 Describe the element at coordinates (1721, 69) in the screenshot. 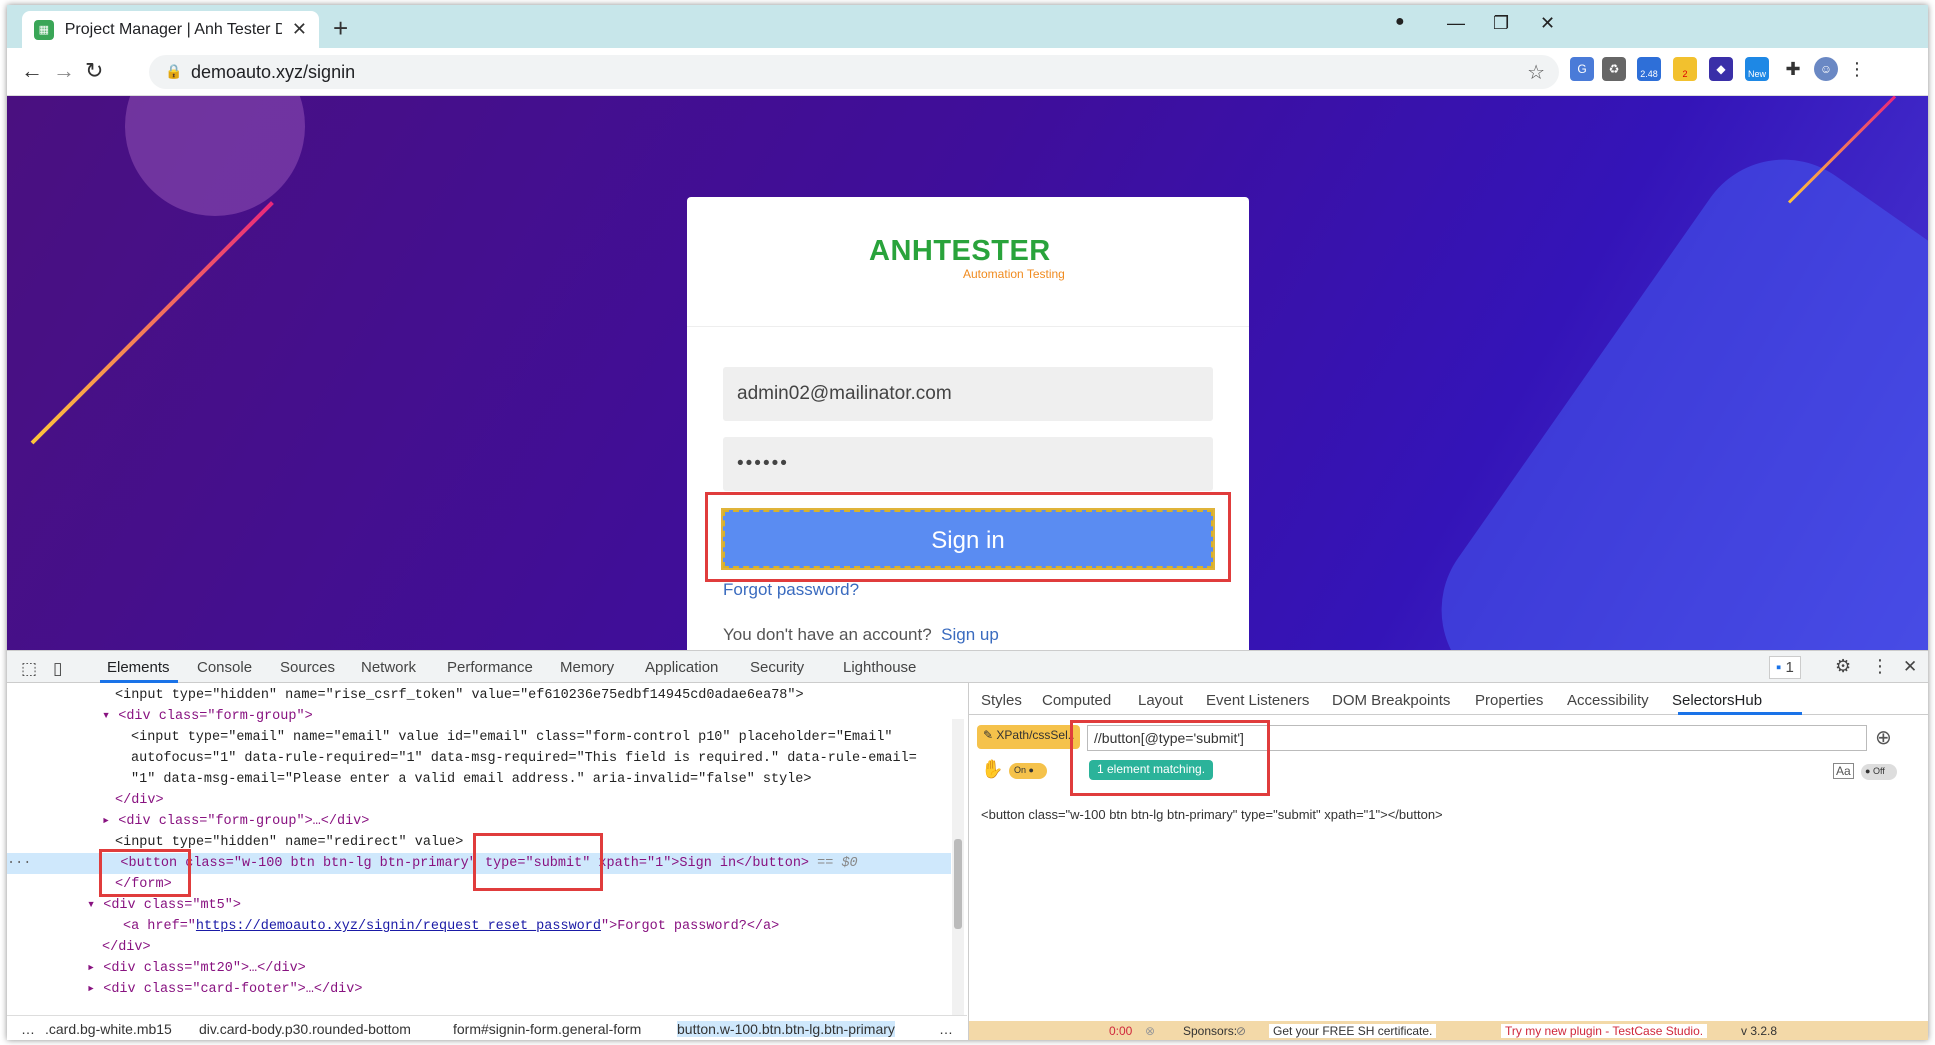

I see `diamond-extension-icon: ◆` at that location.